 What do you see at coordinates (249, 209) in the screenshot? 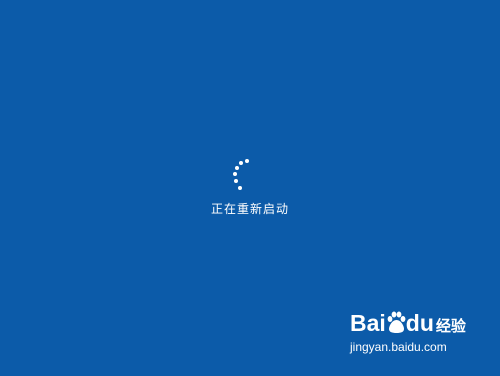
I see `restart-status-text: 正在重新启动` at bounding box center [249, 209].